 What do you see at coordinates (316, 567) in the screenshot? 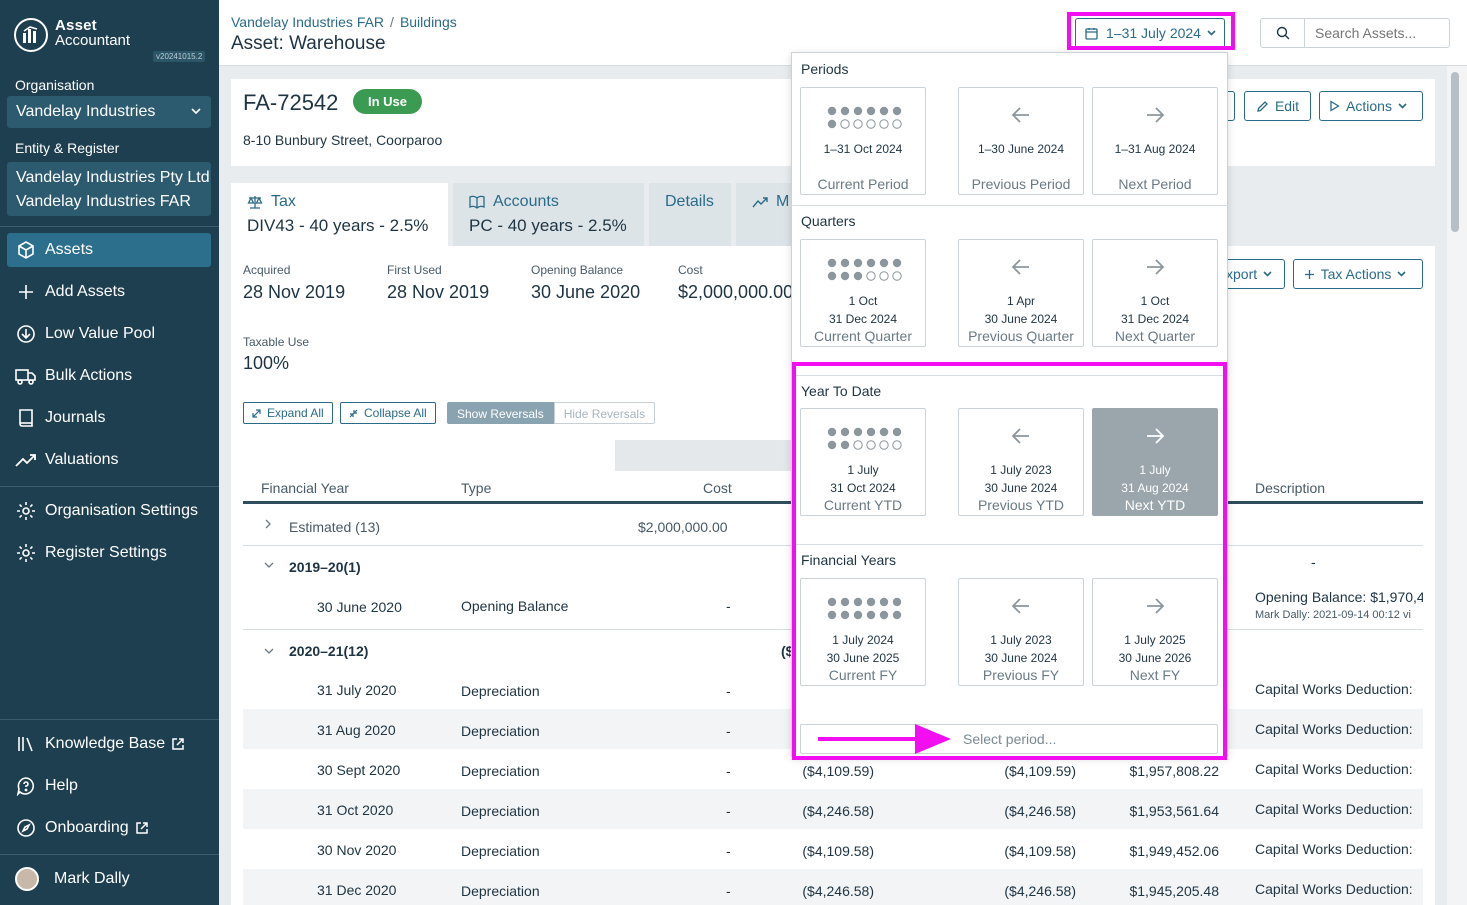
I see `group-label: 2019–20` at bounding box center [316, 567].